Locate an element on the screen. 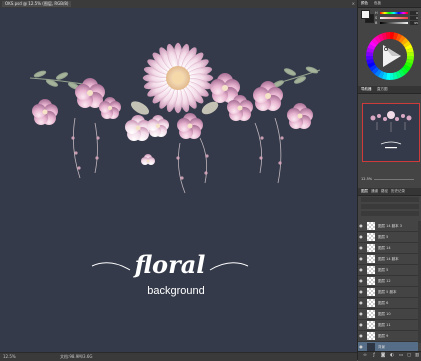 The height and width of the screenshot is (361, 421). document-tab: OKS.psd @ 12.5% (图层, RGB/8) is located at coordinates (37, 4).